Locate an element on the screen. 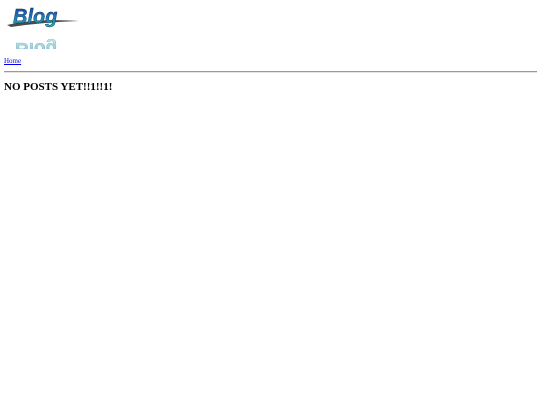  blog-logo: Blog Blog is located at coordinates (43, 27).